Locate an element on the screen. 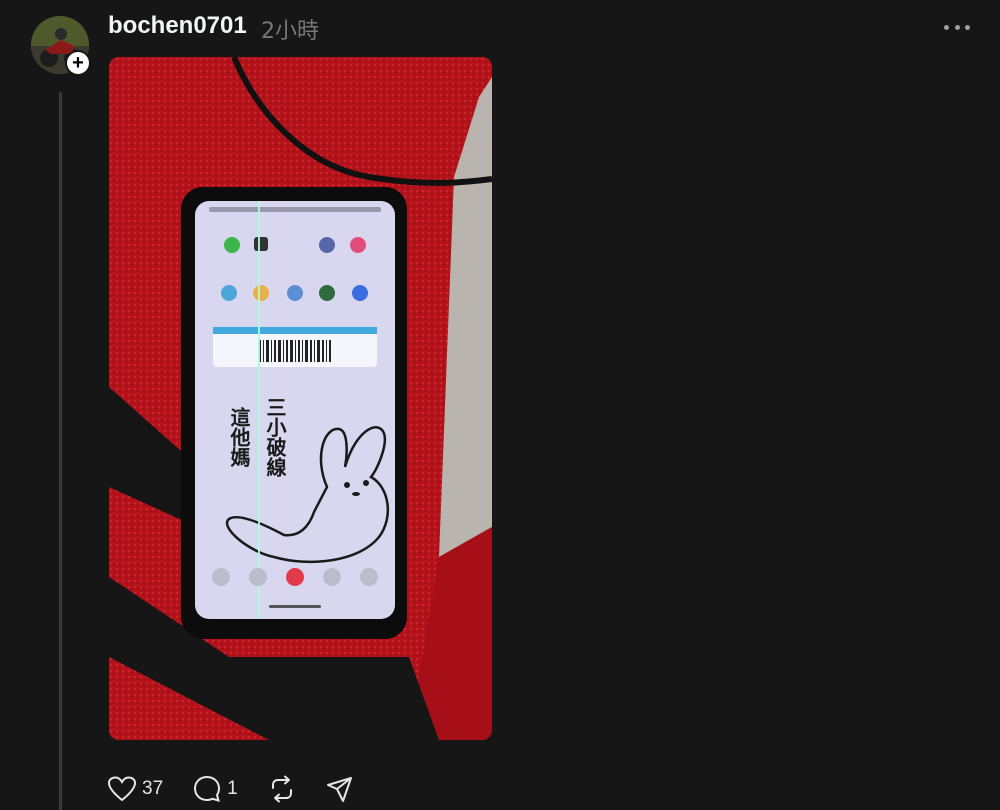 The height and width of the screenshot is (810, 1000). more-horizontal-icon is located at coordinates (946, 27).